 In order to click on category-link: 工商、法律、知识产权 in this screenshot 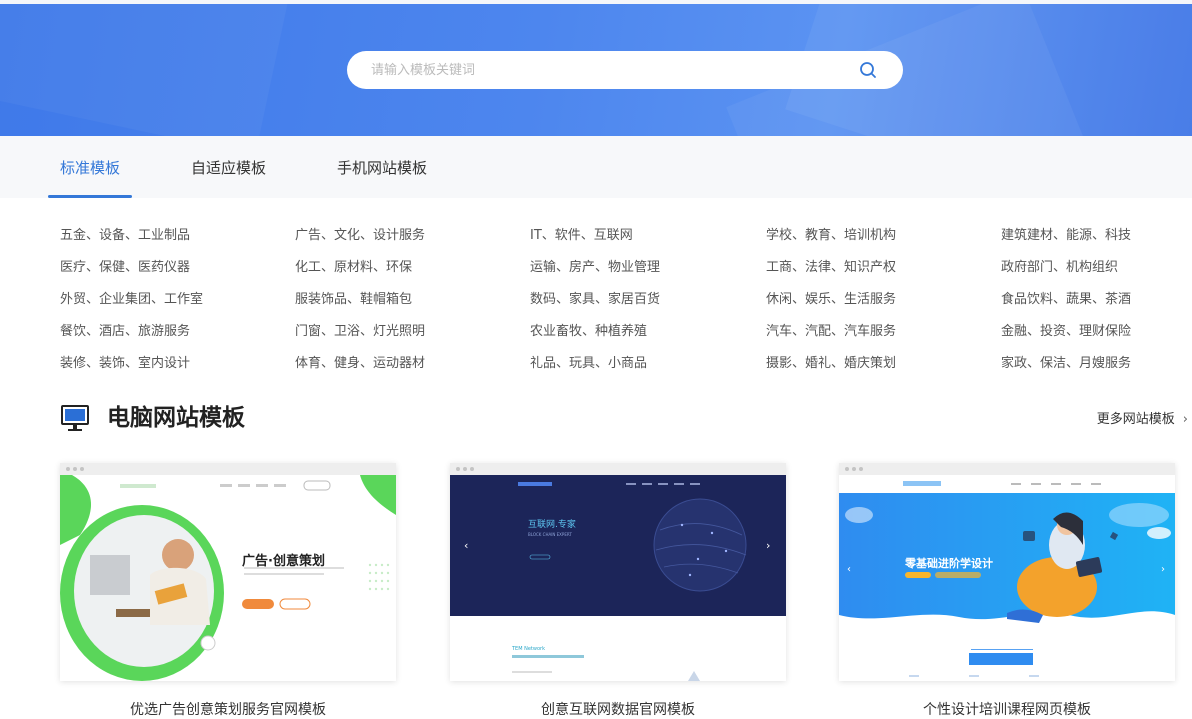, I will do `click(831, 265)`.